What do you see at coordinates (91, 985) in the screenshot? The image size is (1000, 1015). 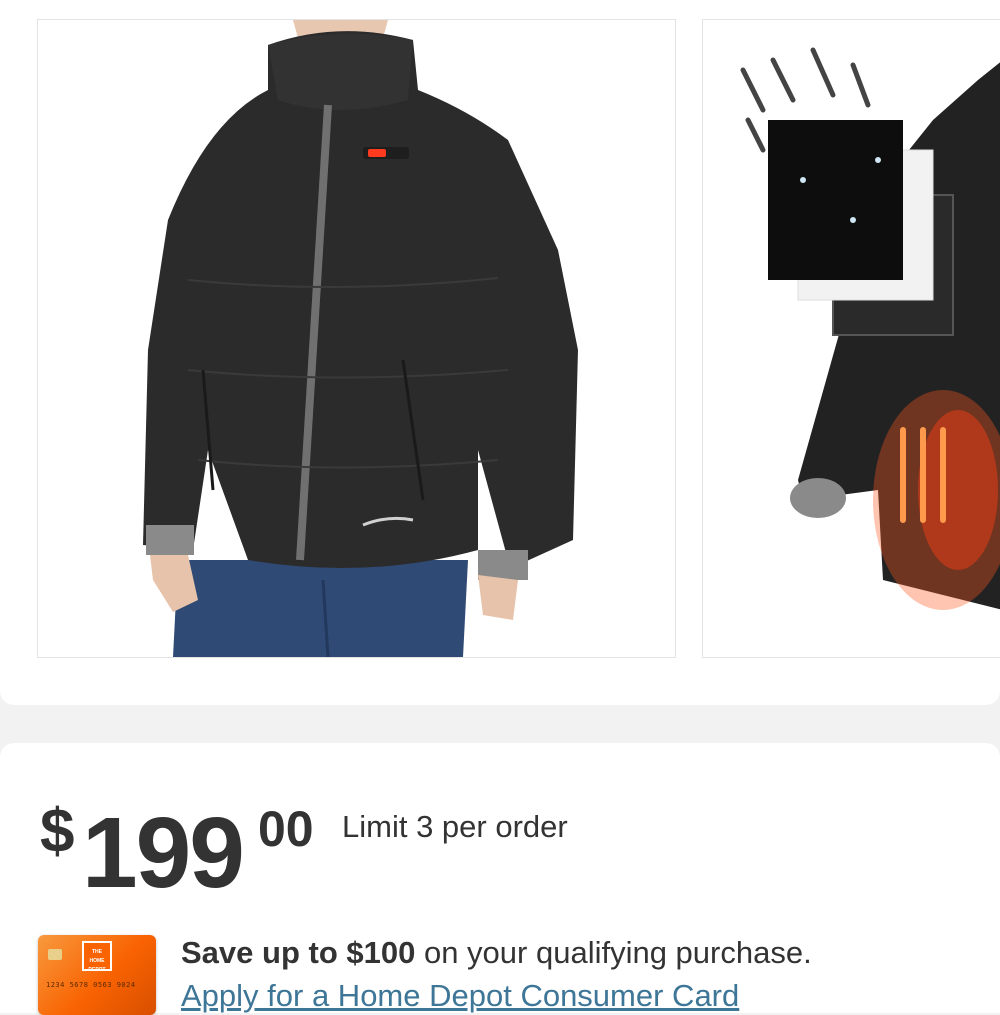 I see `card-number: 1234 5678 0563 9024` at bounding box center [91, 985].